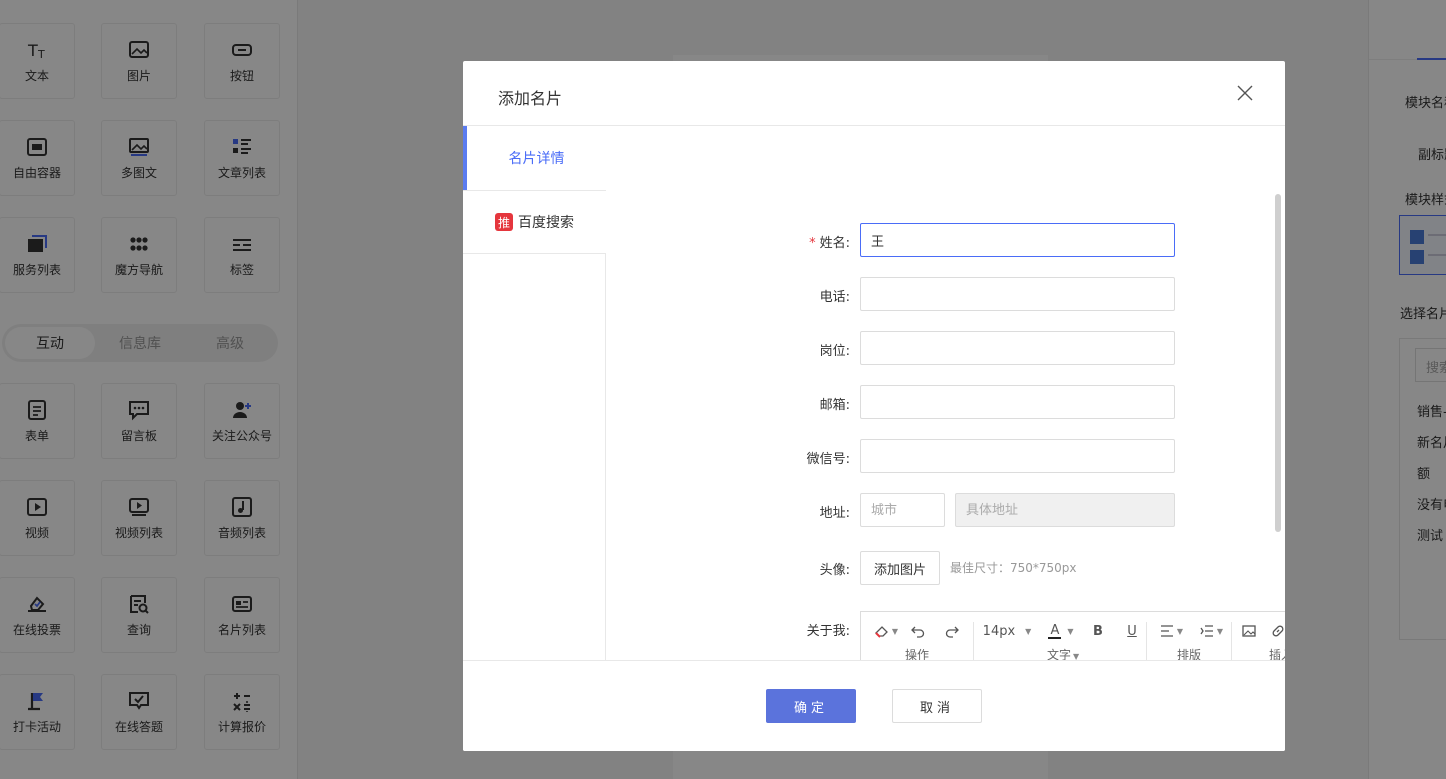  Describe the element at coordinates (1013, 568) in the screenshot. I see `image-size-hint: 最佳尺寸：750*750px` at that location.